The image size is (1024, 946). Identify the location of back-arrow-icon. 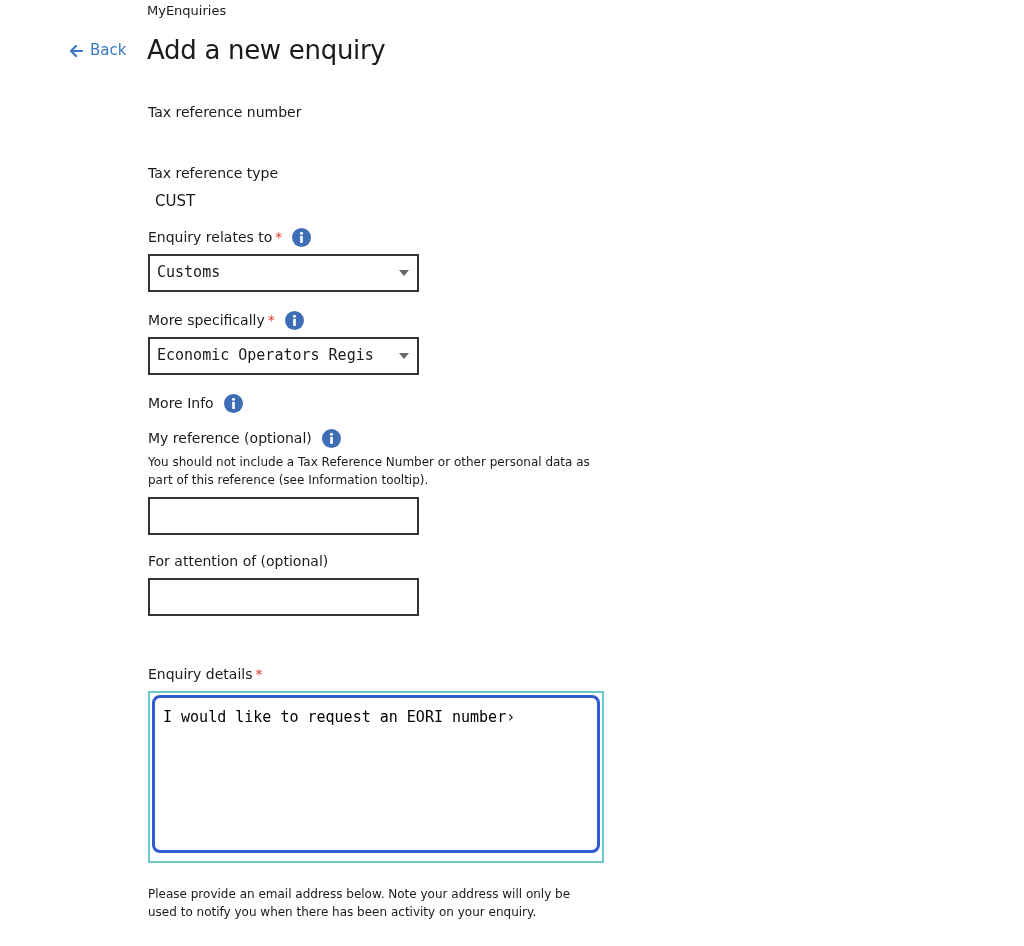
(76, 50).